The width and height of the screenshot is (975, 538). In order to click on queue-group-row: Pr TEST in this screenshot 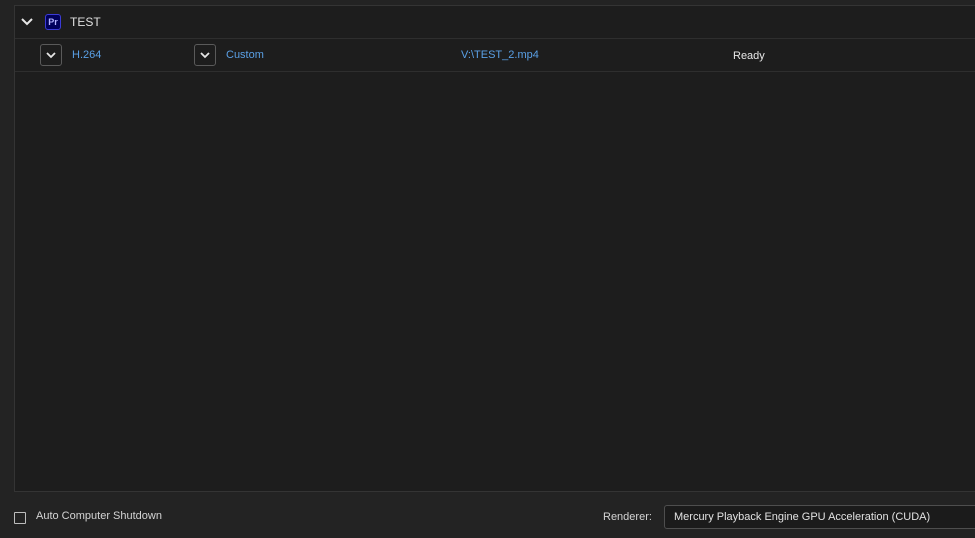, I will do `click(495, 22)`.